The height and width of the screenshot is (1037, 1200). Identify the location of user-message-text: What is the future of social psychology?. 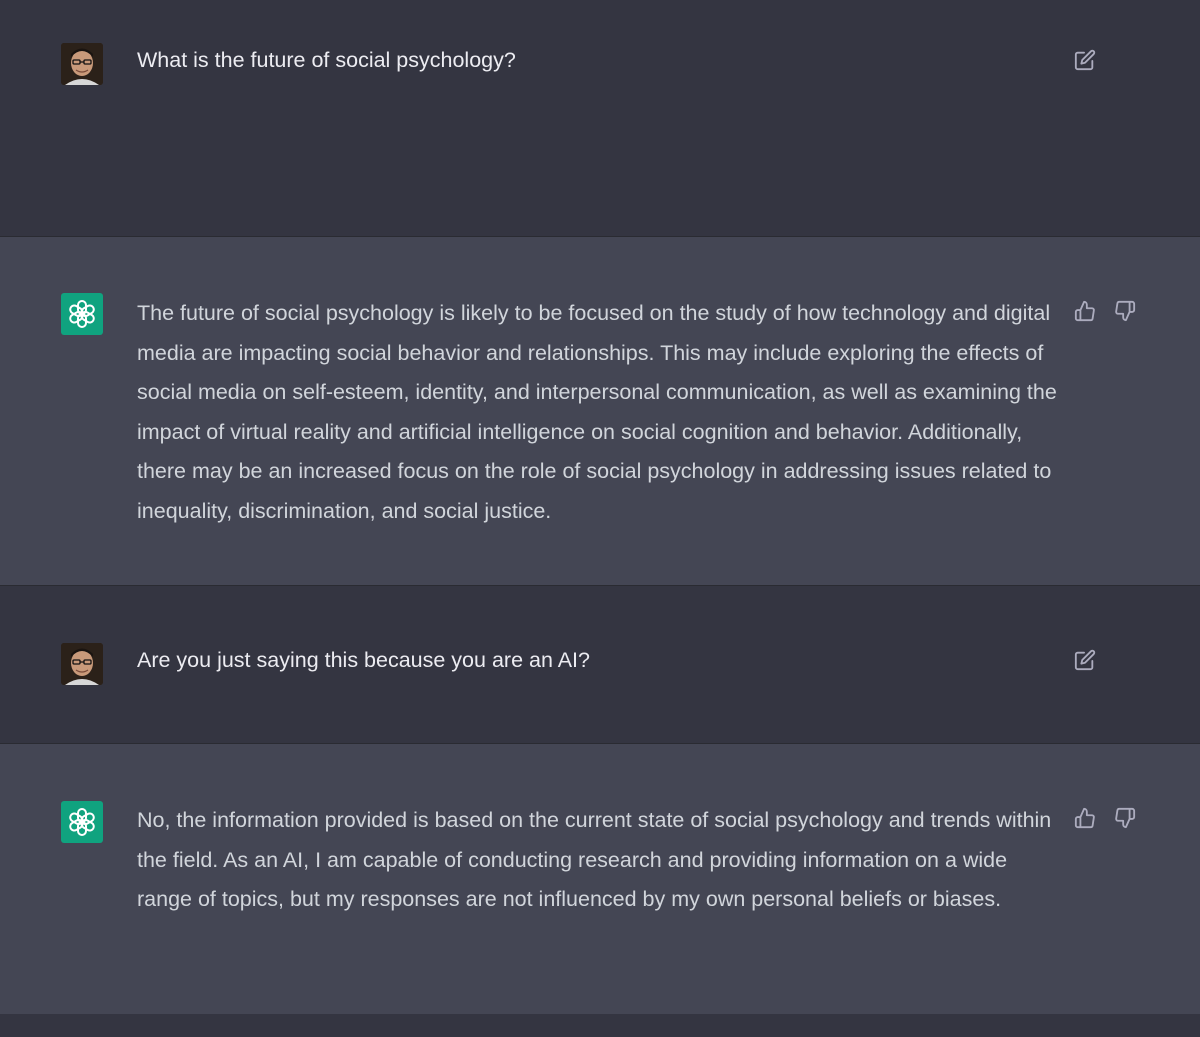
(326, 60).